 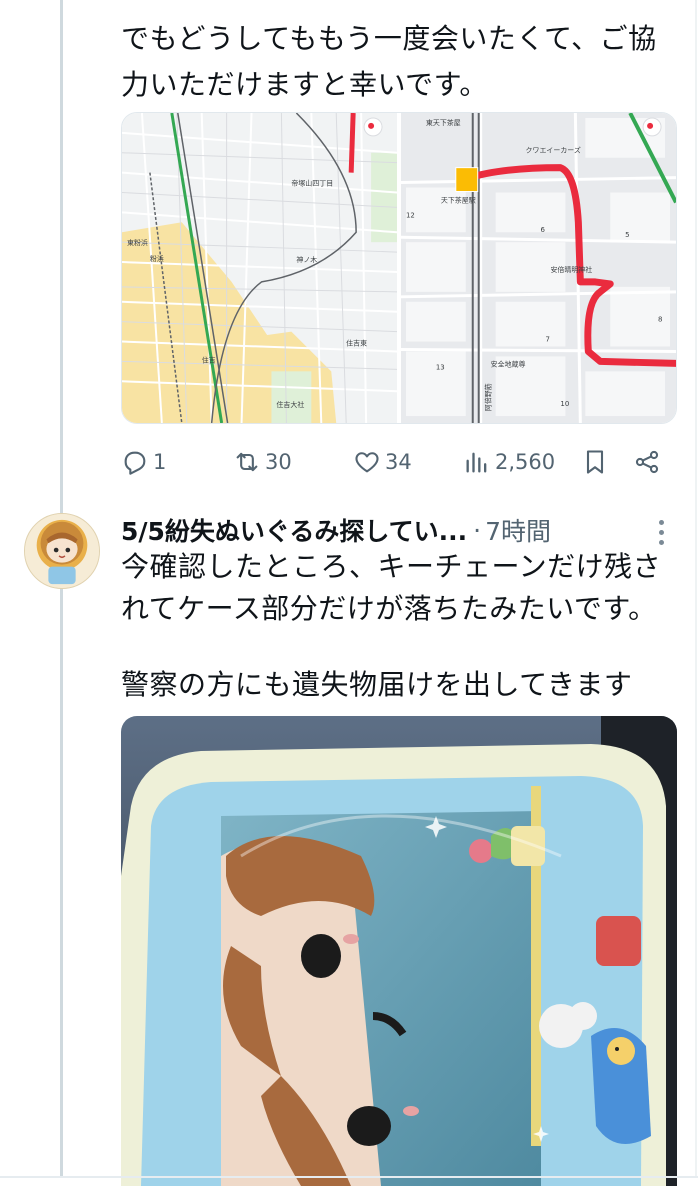 I want to click on svg-text: 住吉東, so click(x=356, y=343).